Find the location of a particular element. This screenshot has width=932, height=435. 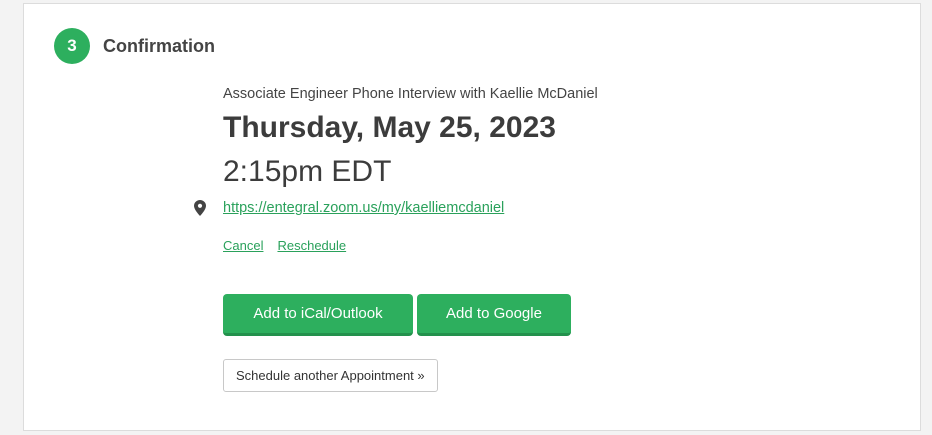

cancel-link: Cancel is located at coordinates (243, 245).